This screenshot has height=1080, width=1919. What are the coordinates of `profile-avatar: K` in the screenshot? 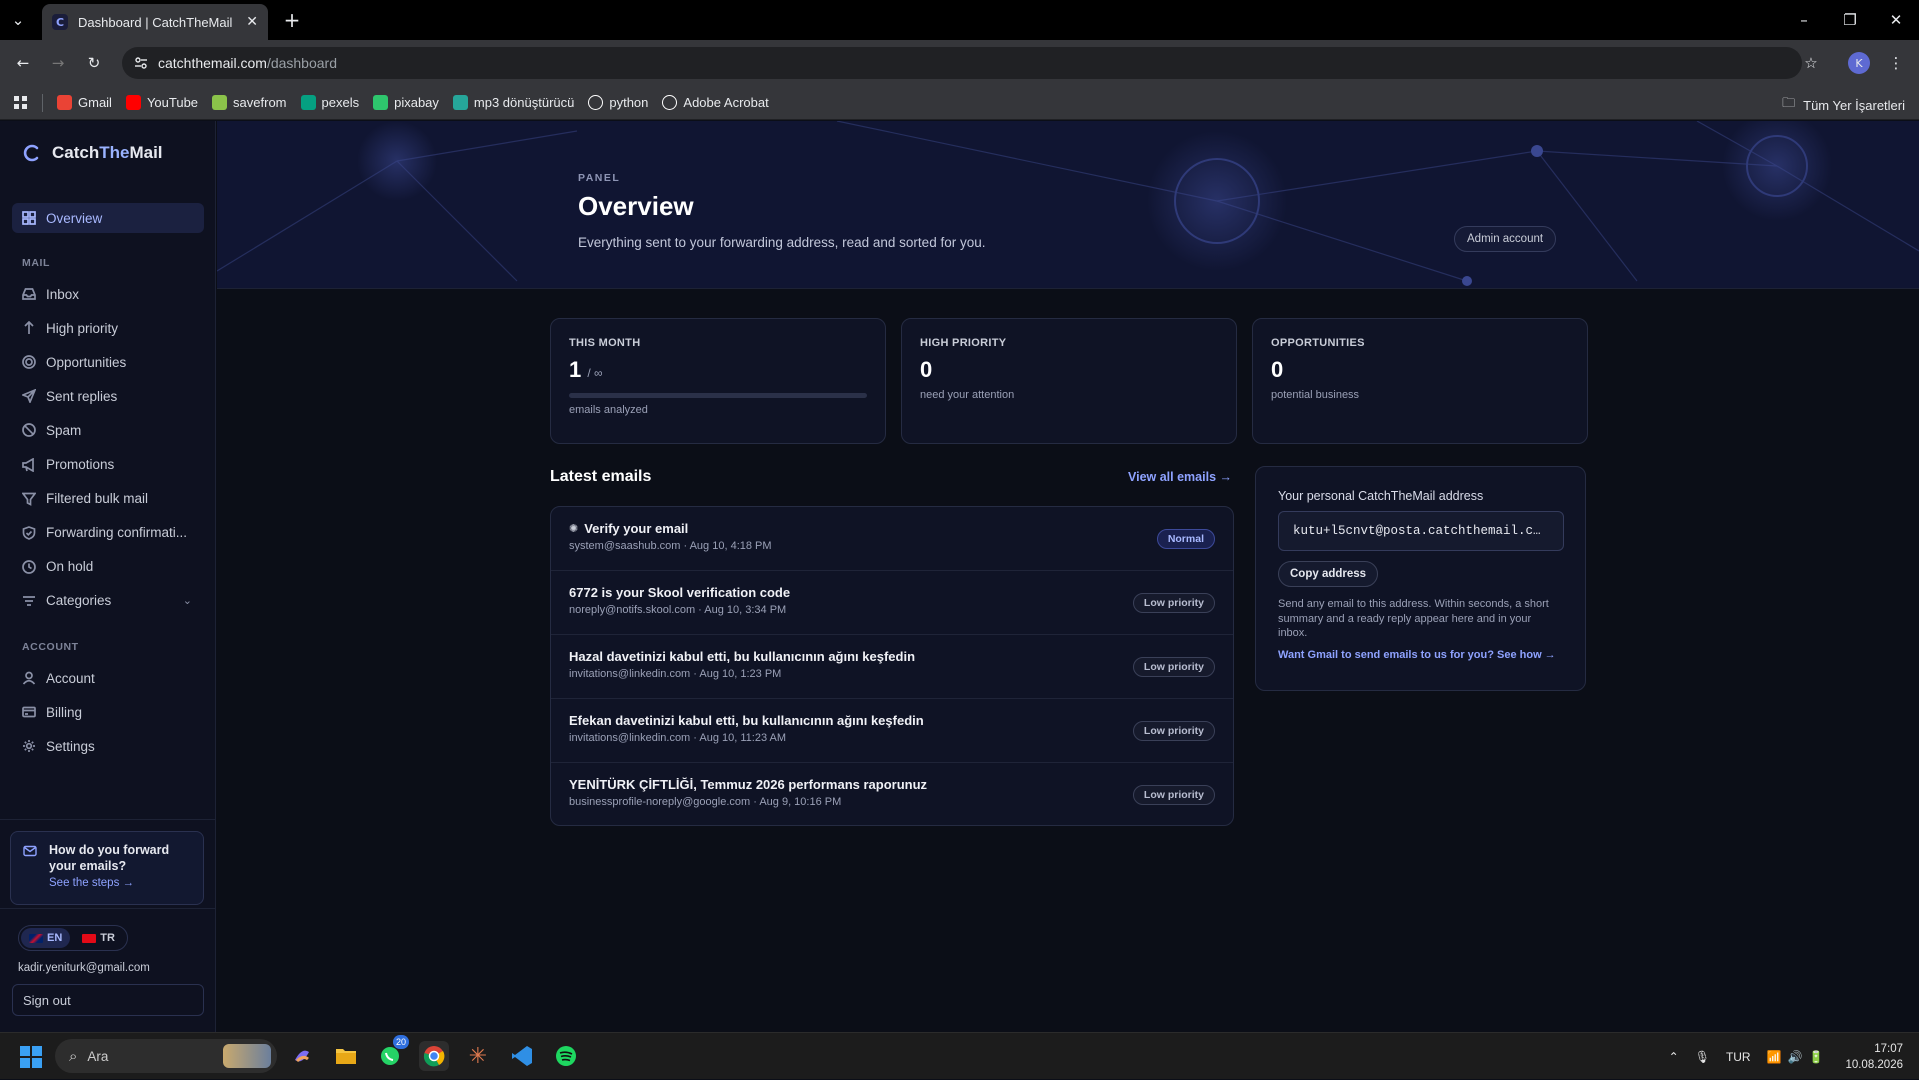 It's located at (1859, 63).